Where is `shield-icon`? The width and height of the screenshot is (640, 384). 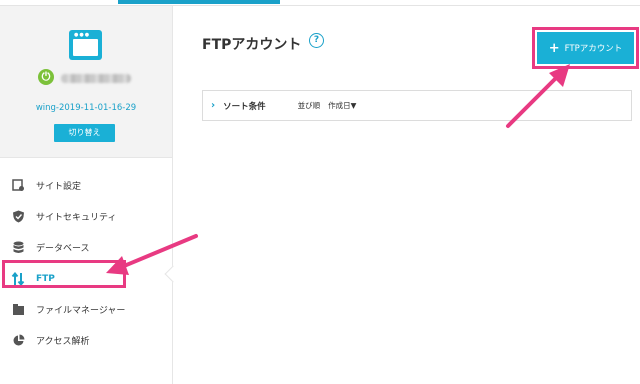
shield-icon is located at coordinates (18, 217).